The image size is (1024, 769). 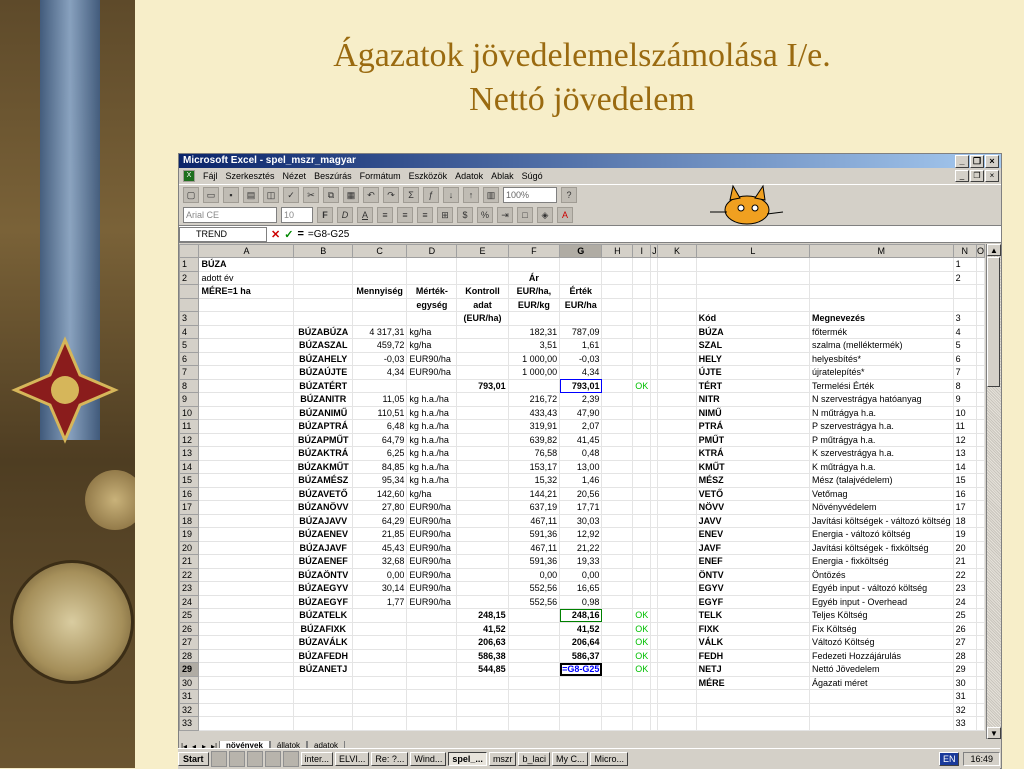 I want to click on cell-m: N műtrágya h.a., so click(x=881, y=413).